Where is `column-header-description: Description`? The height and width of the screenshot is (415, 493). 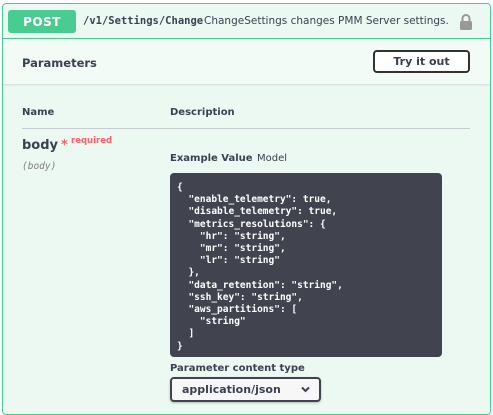
column-header-description: Description is located at coordinates (202, 112).